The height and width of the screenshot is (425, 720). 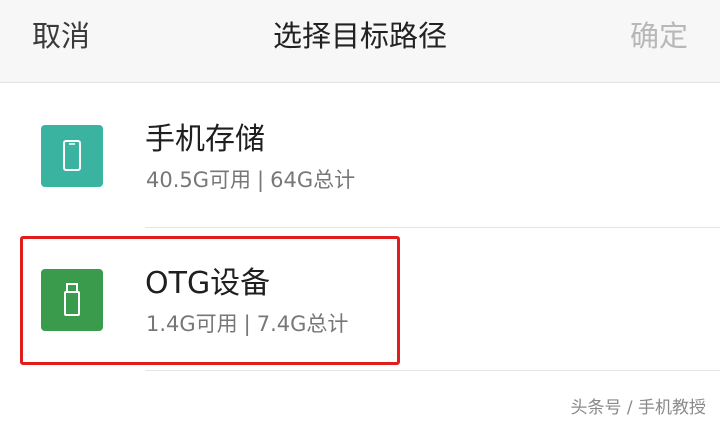 What do you see at coordinates (313, 180) in the screenshot?
I see `total-space: 64G总计` at bounding box center [313, 180].